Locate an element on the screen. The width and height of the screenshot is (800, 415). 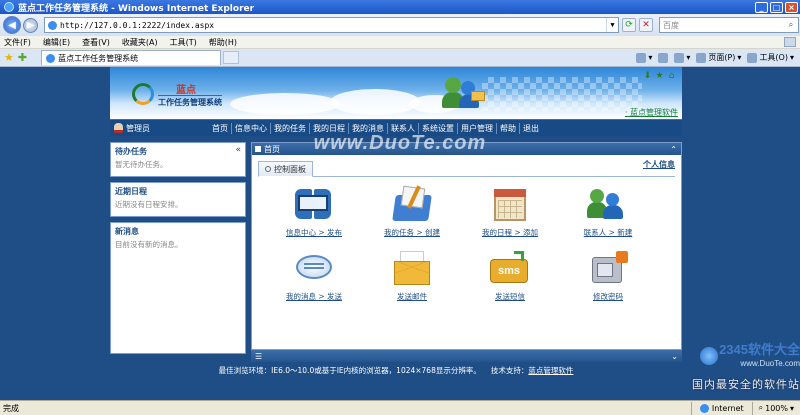
back-button: ◀ is located at coordinates (12, 25).